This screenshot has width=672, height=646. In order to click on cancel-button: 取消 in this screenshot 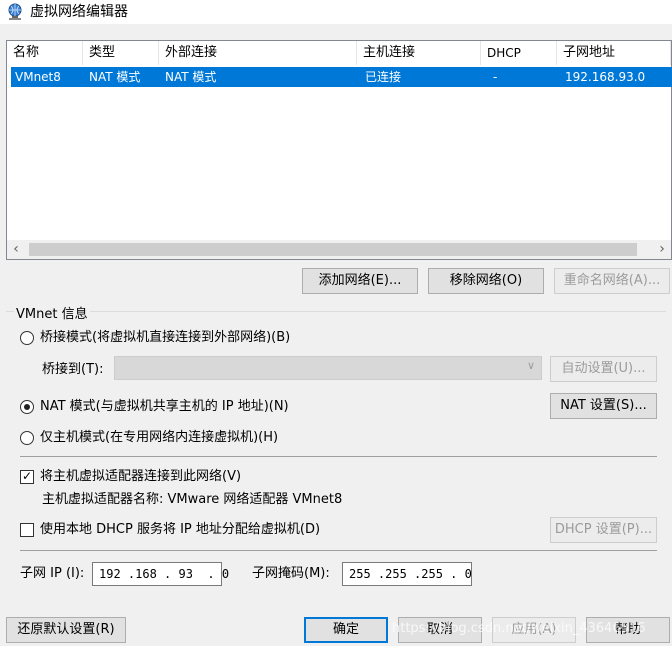, I will do `click(440, 630)`.